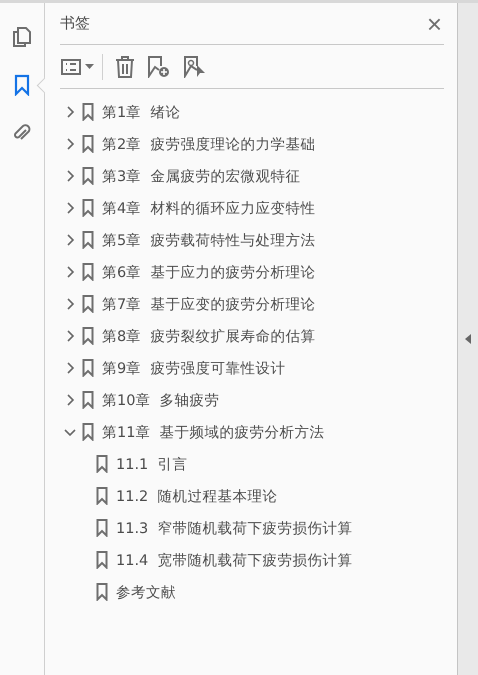 Image resolution: width=478 pixels, height=675 pixels. Describe the element at coordinates (161, 400) in the screenshot. I see `bookmark-item: 第10章 多轴疲劳` at that location.